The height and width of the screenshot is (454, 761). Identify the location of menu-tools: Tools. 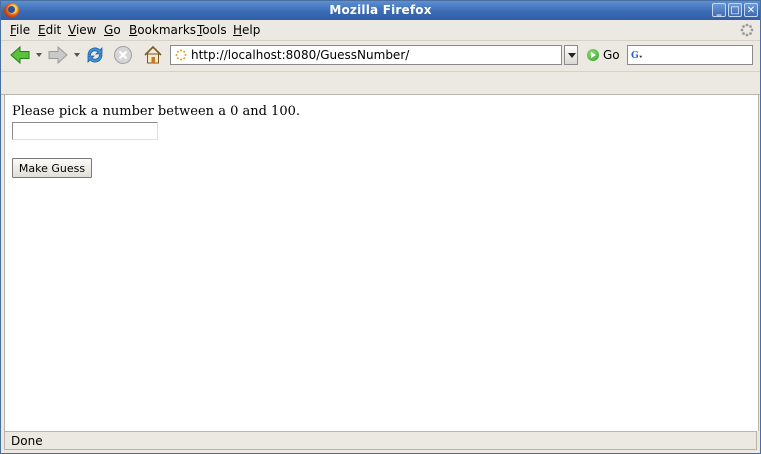
(212, 30).